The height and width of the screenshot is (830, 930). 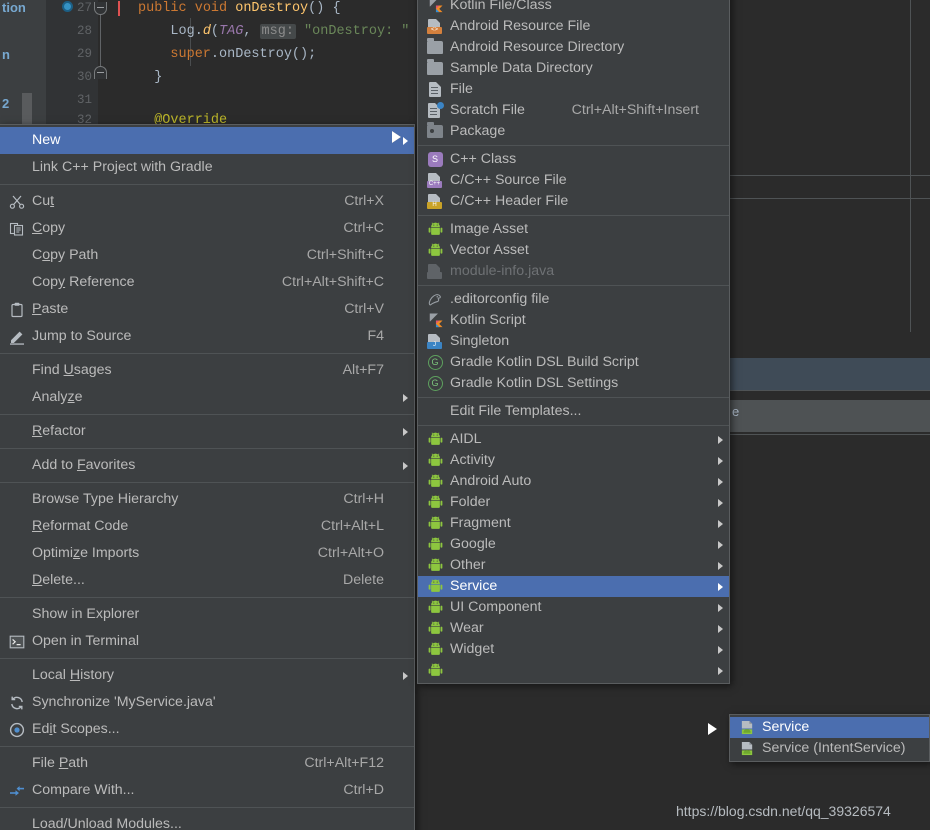 I want to click on menu-item-kotlin-script: Kotlin Script, so click(x=573, y=320).